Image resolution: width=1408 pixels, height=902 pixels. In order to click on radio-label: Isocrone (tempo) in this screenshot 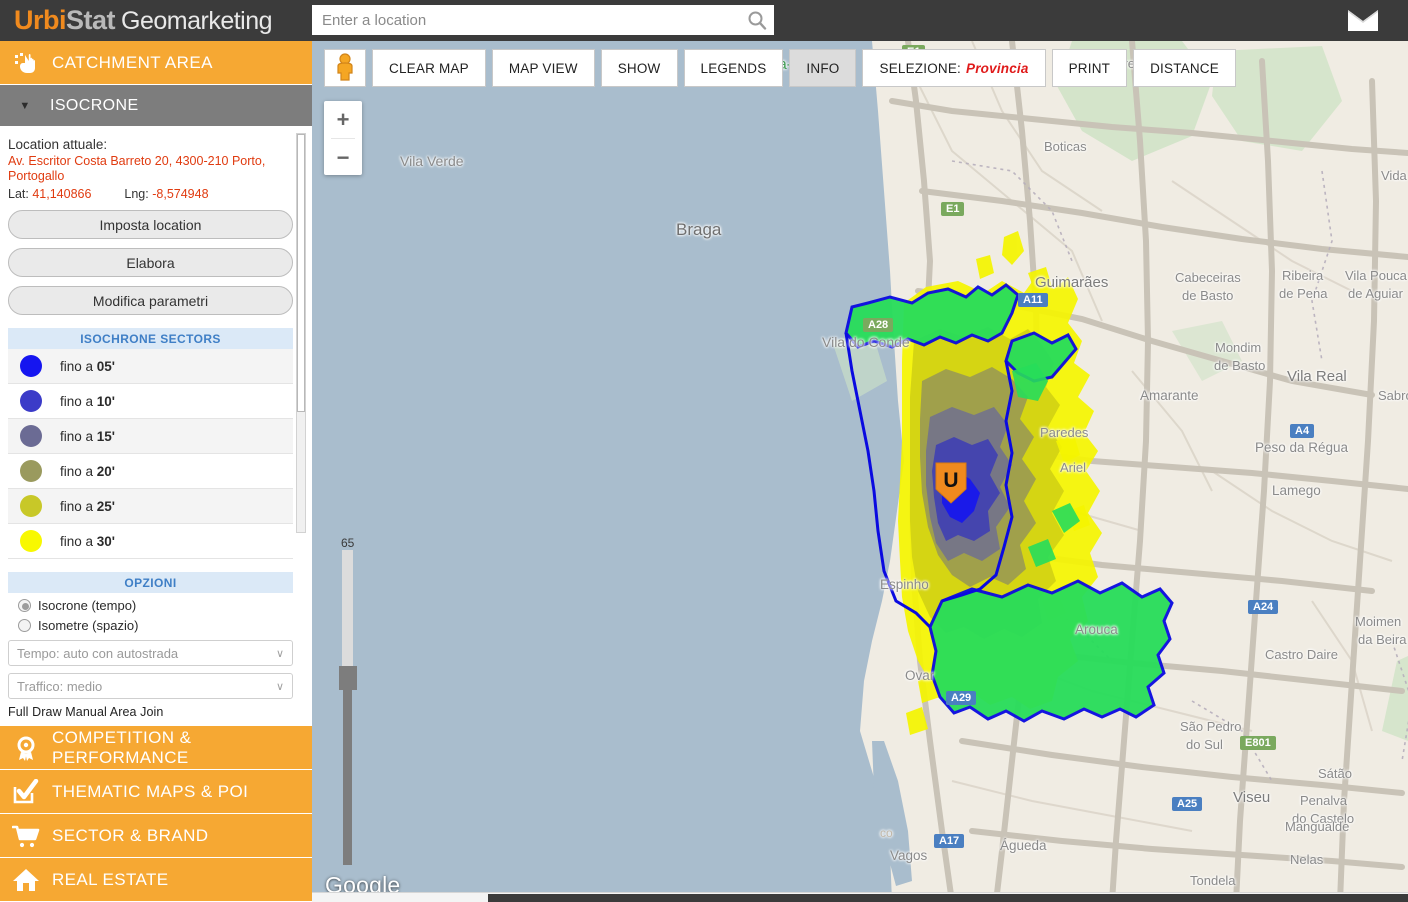, I will do `click(87, 605)`.